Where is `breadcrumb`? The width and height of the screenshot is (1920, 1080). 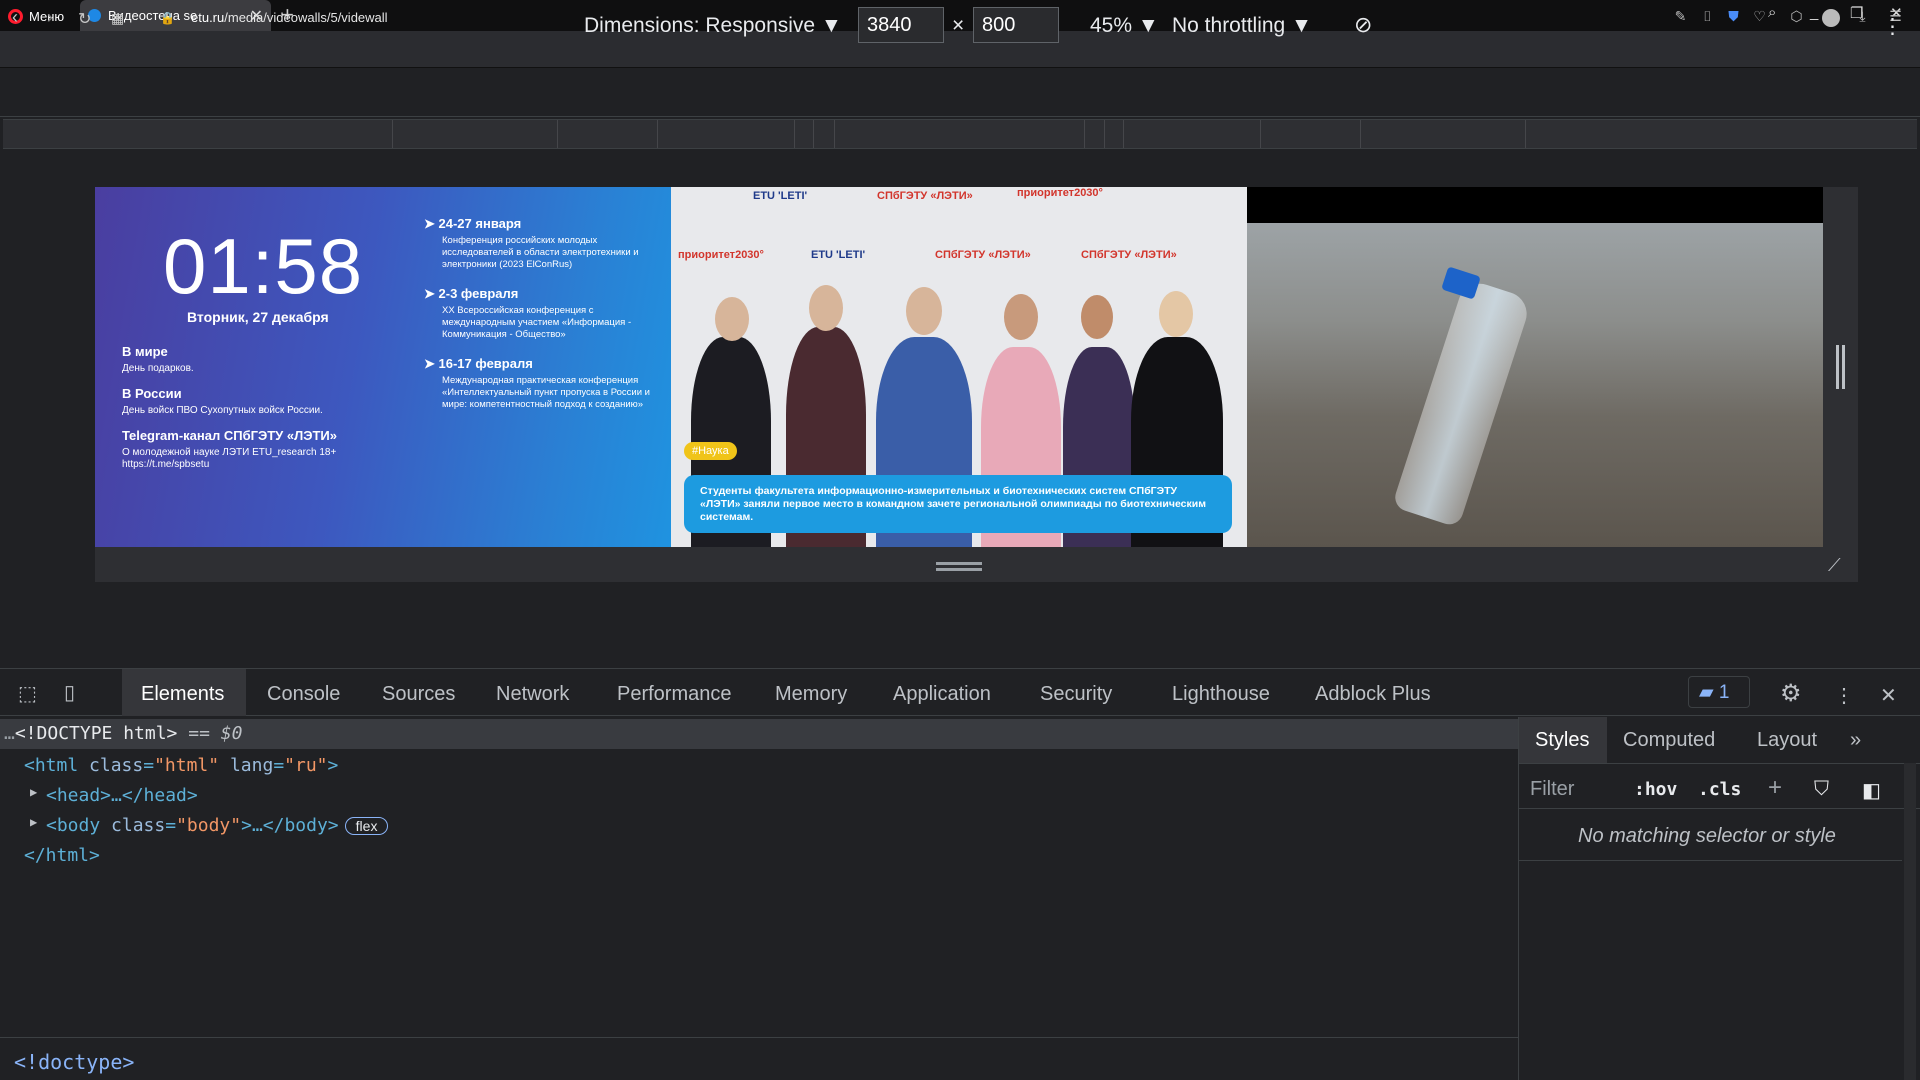 breadcrumb is located at coordinates (759, 1058).